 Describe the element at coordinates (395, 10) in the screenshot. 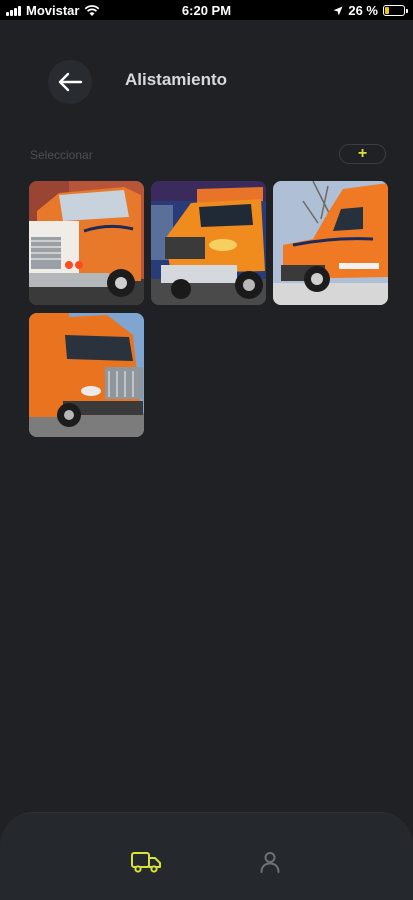

I see `battery-icon` at that location.